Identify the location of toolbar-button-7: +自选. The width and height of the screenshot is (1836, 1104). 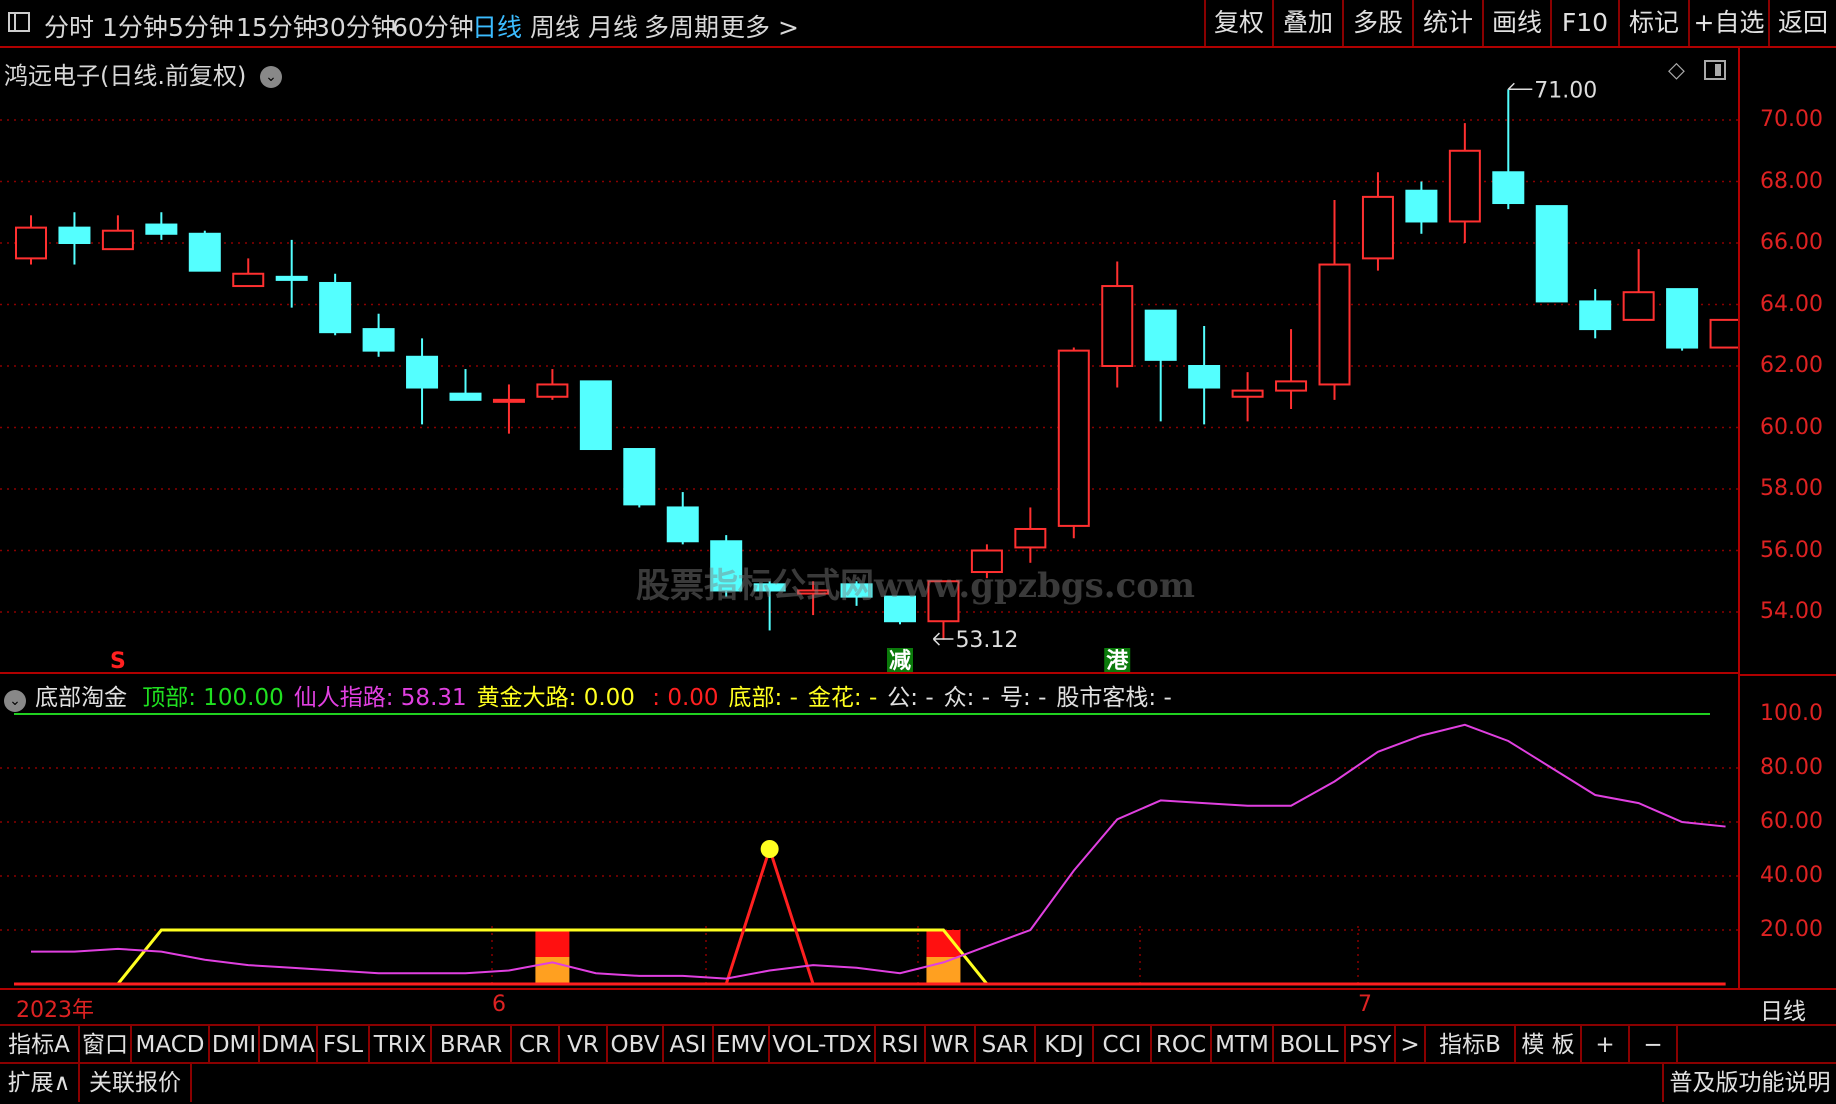
(1728, 23).